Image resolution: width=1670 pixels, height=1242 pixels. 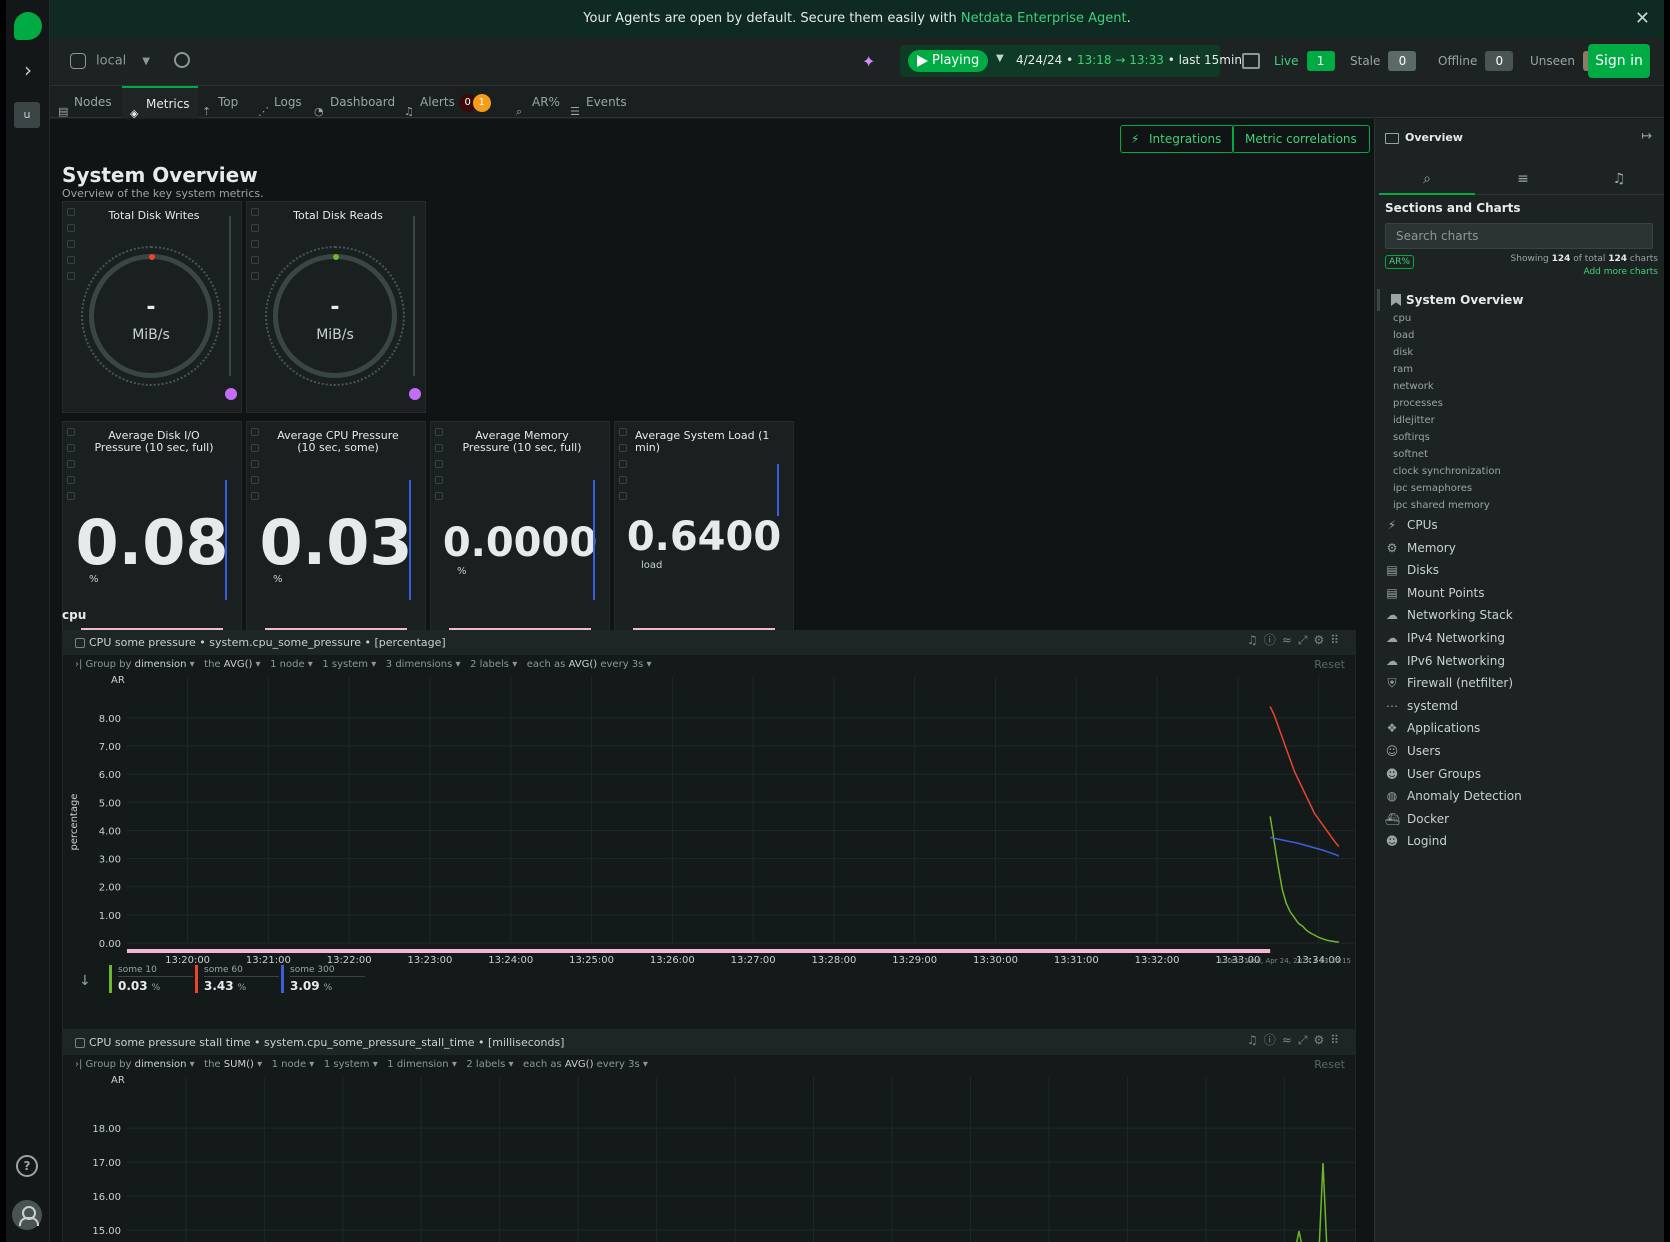 What do you see at coordinates (1383, 61) in the screenshot?
I see `stat-stale: Stale 0` at bounding box center [1383, 61].